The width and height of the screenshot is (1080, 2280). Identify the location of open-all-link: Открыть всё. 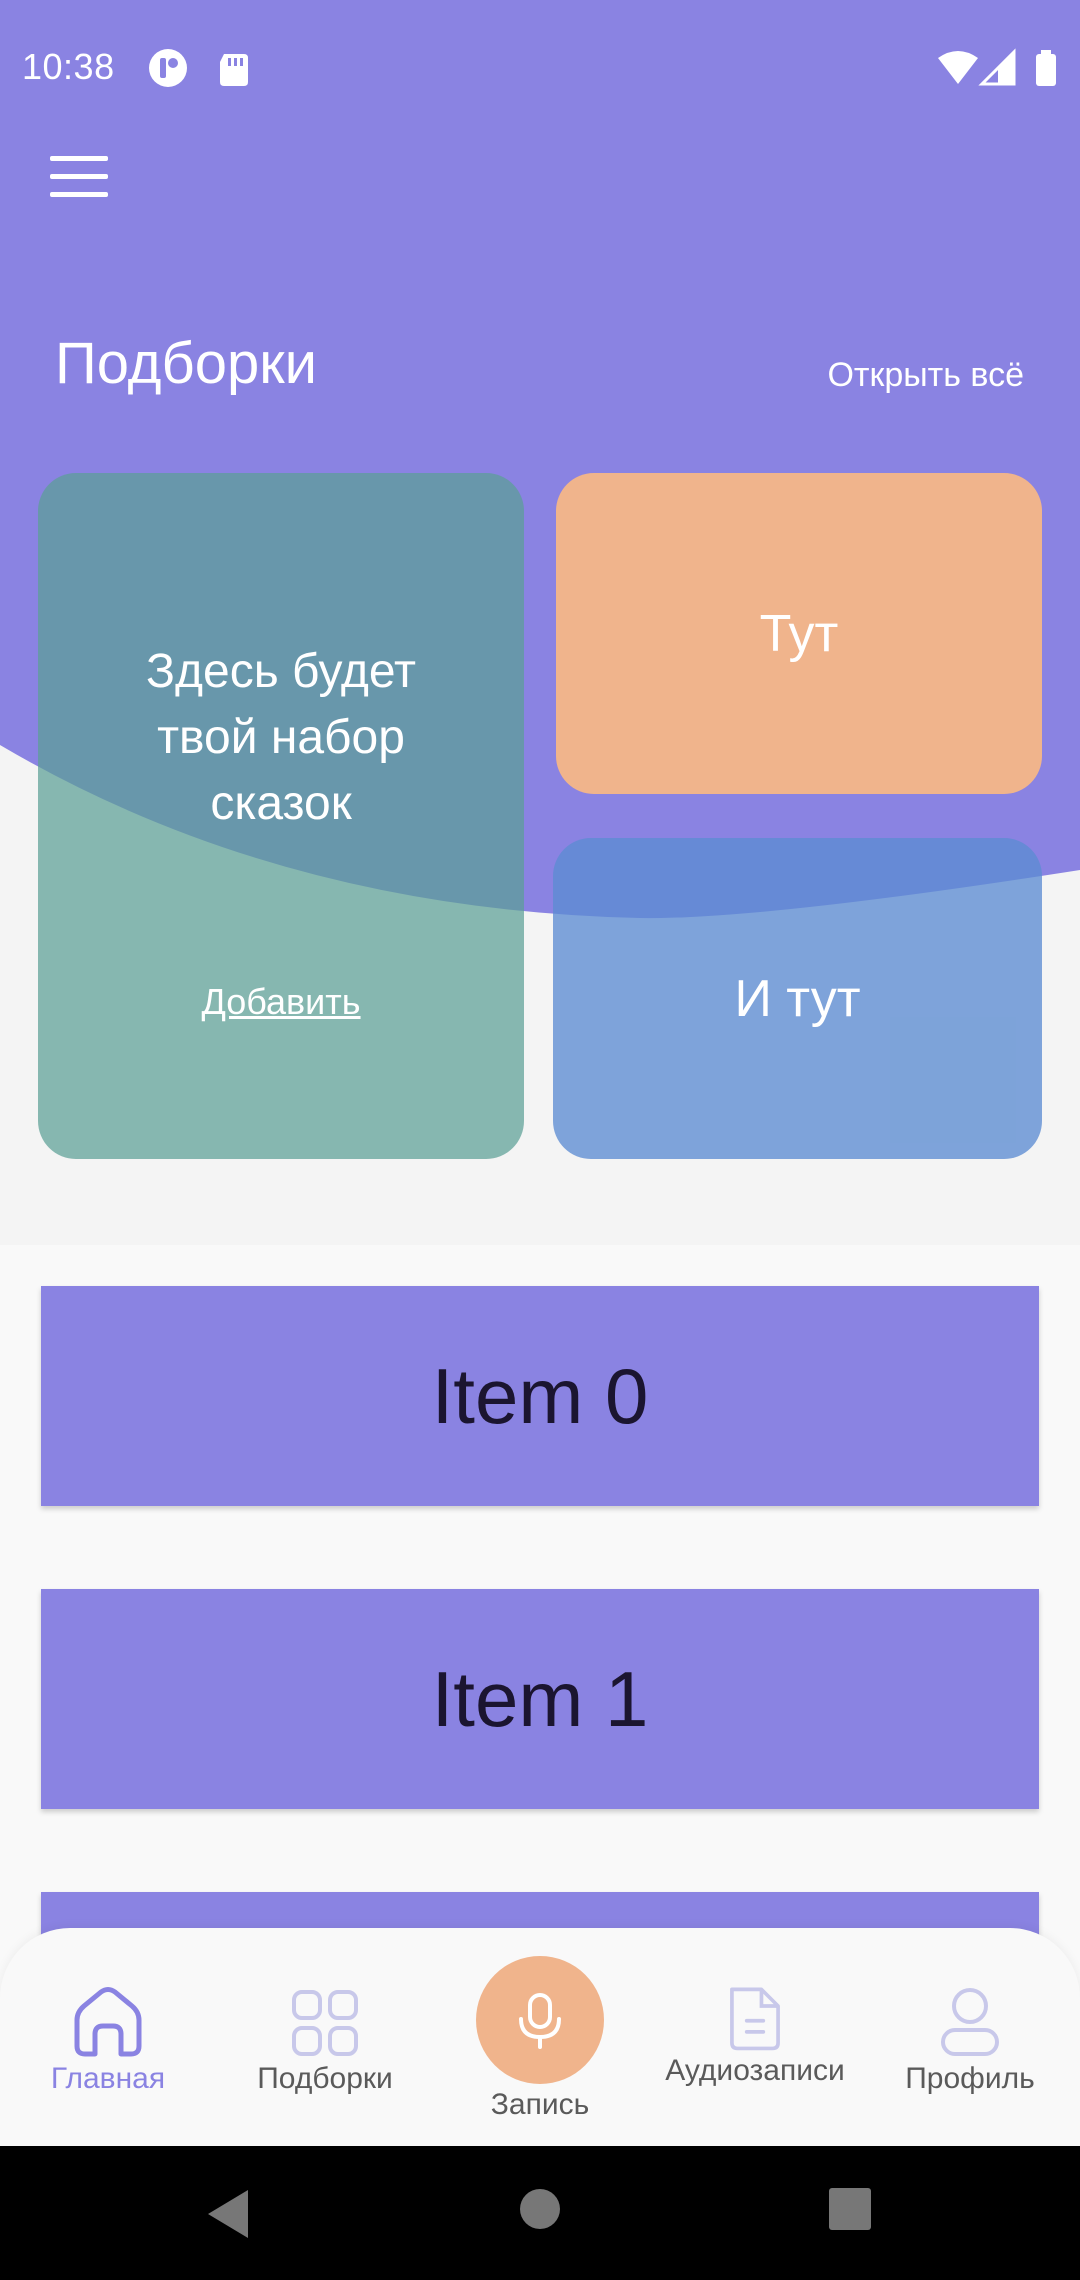
(925, 375).